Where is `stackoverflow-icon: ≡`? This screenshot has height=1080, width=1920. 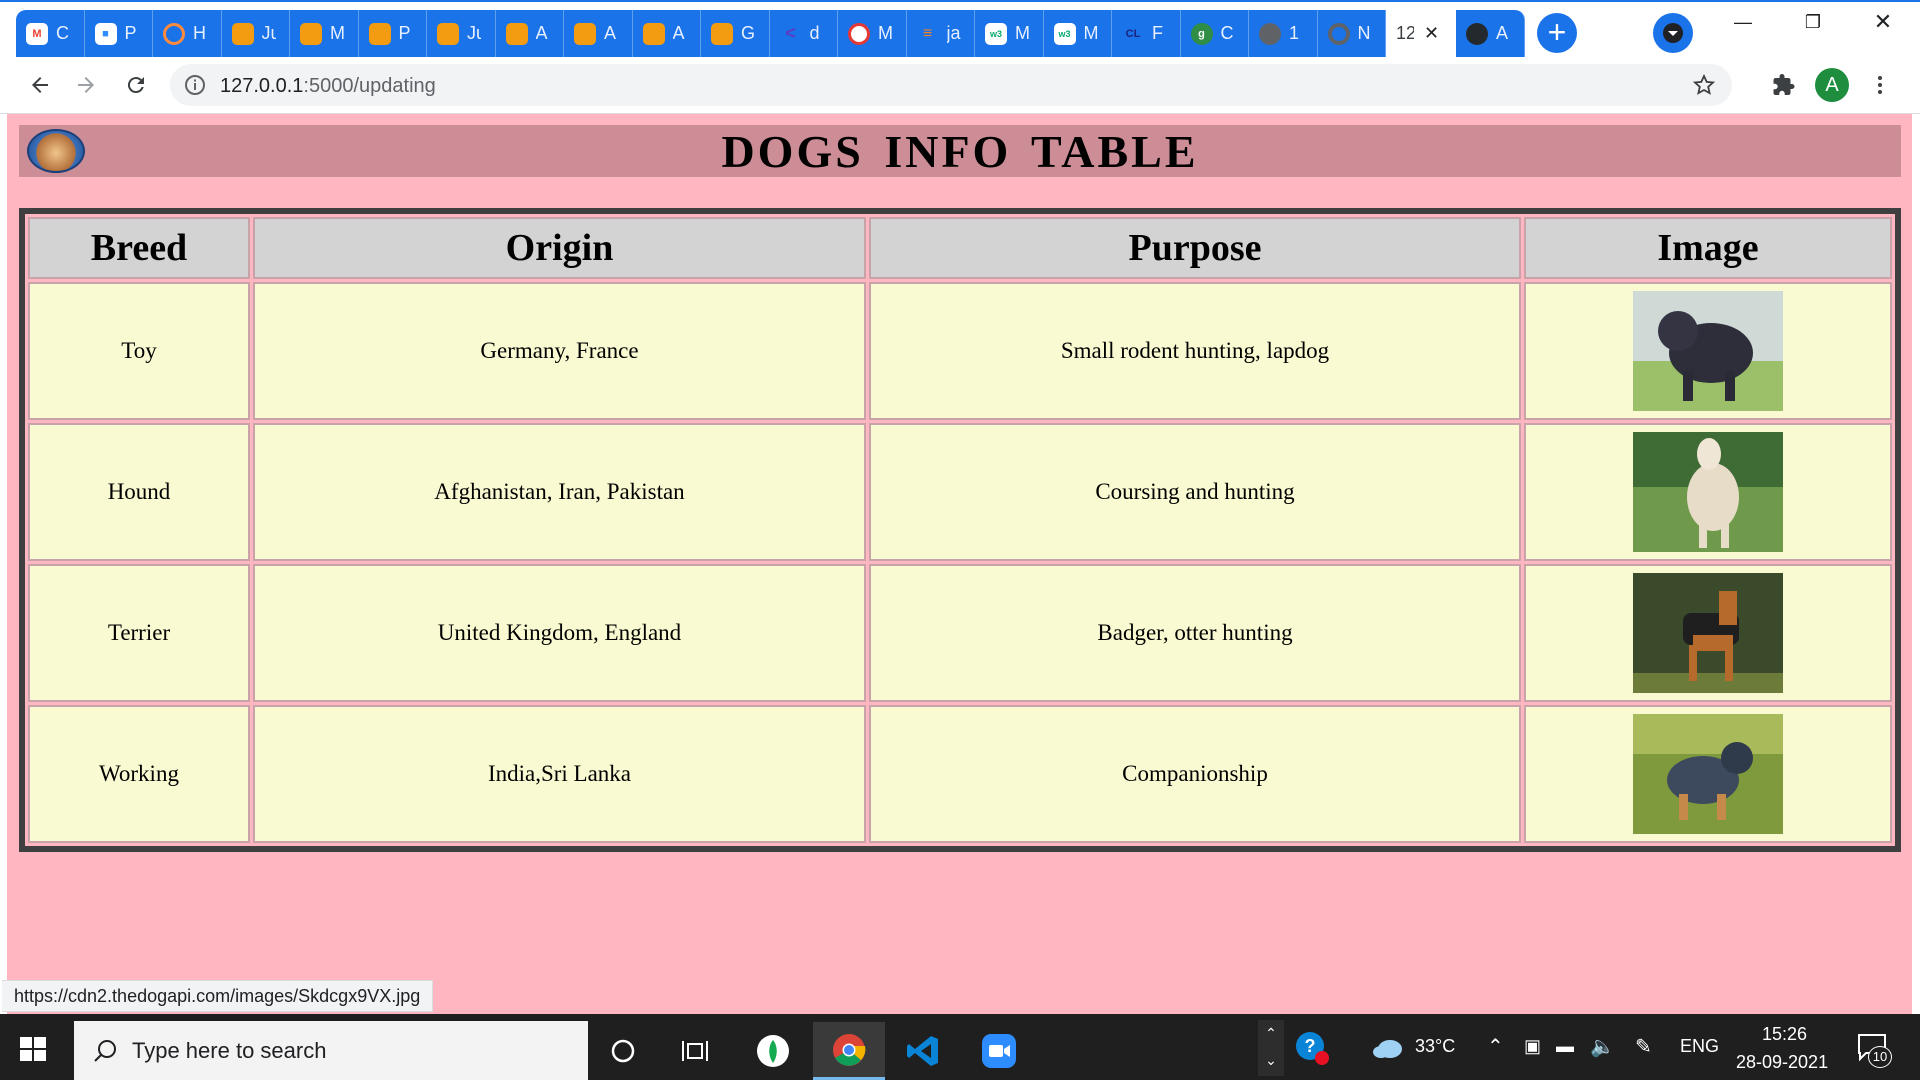
stackoverflow-icon: ≡ is located at coordinates (927, 33).